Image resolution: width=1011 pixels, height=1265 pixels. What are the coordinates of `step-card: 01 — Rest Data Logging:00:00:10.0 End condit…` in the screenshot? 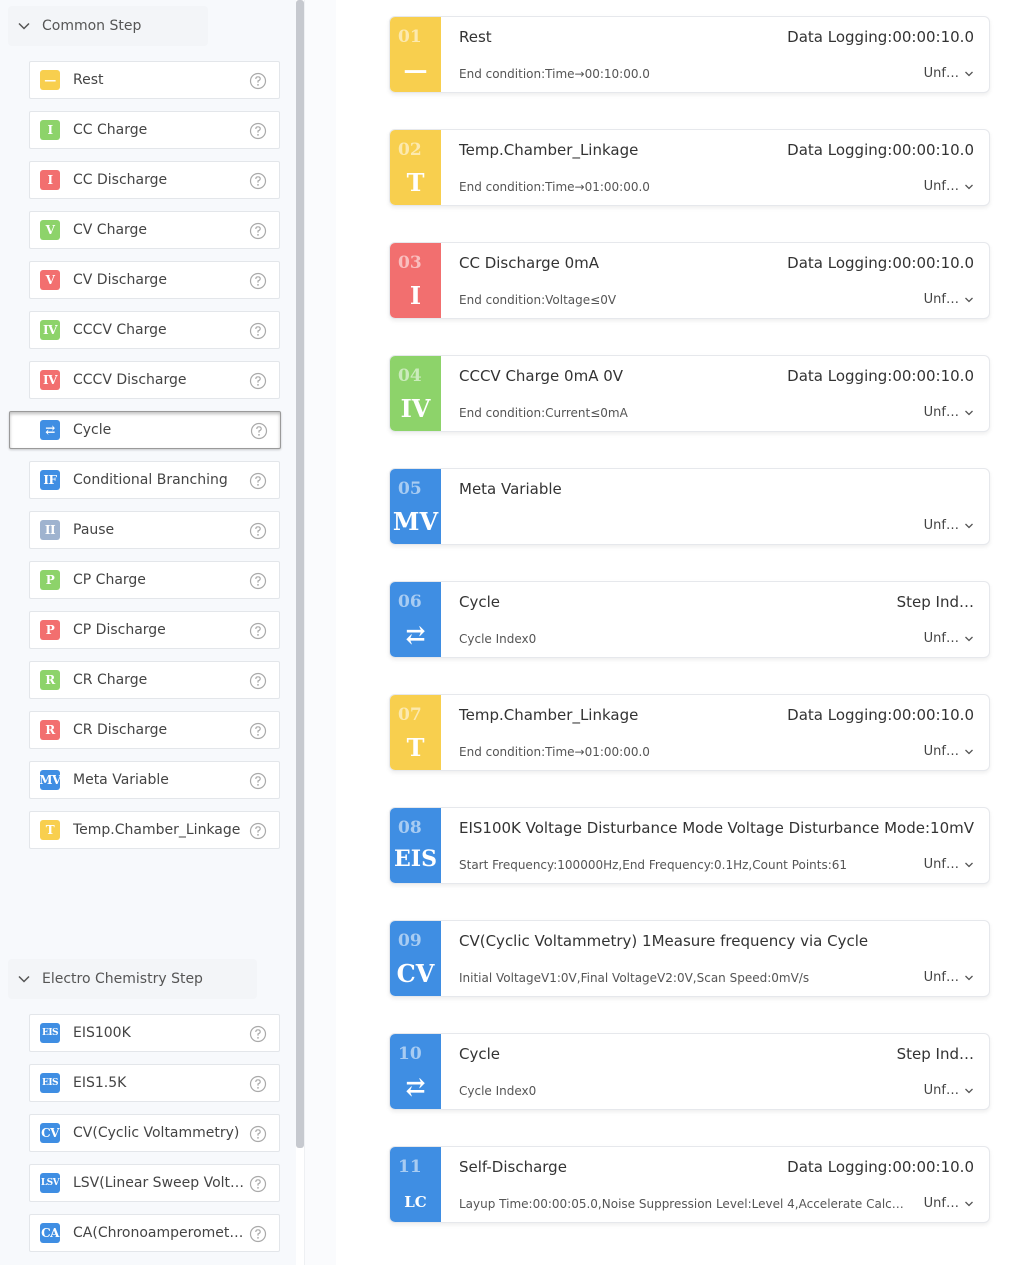 It's located at (689, 54).